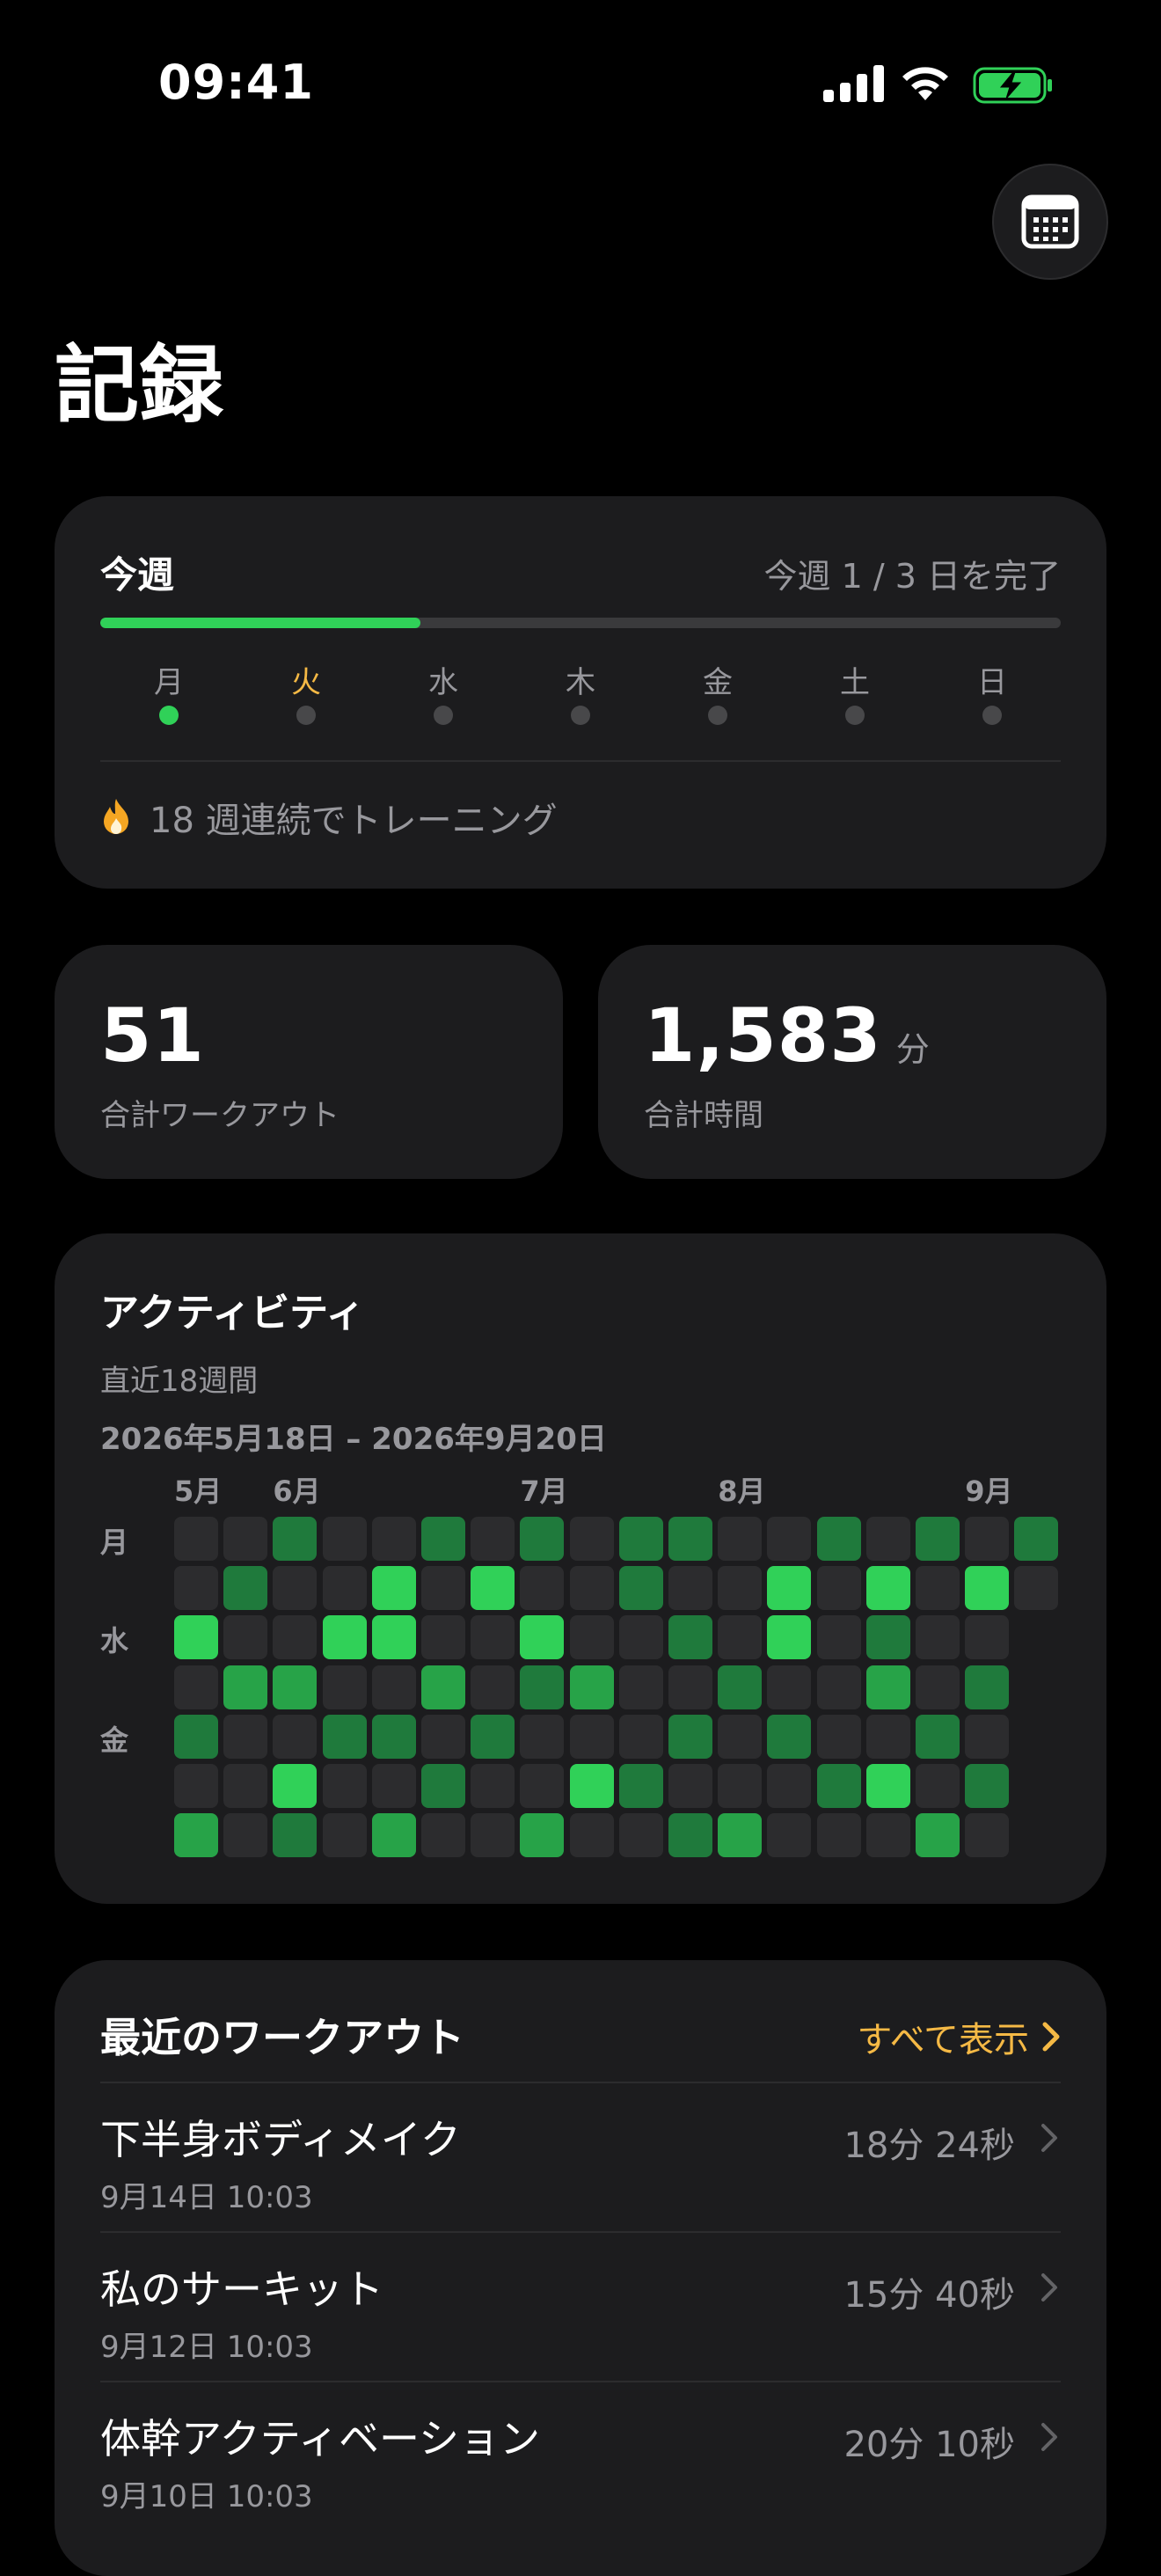  What do you see at coordinates (198, 1491) in the screenshot?
I see `month-label: 5月` at bounding box center [198, 1491].